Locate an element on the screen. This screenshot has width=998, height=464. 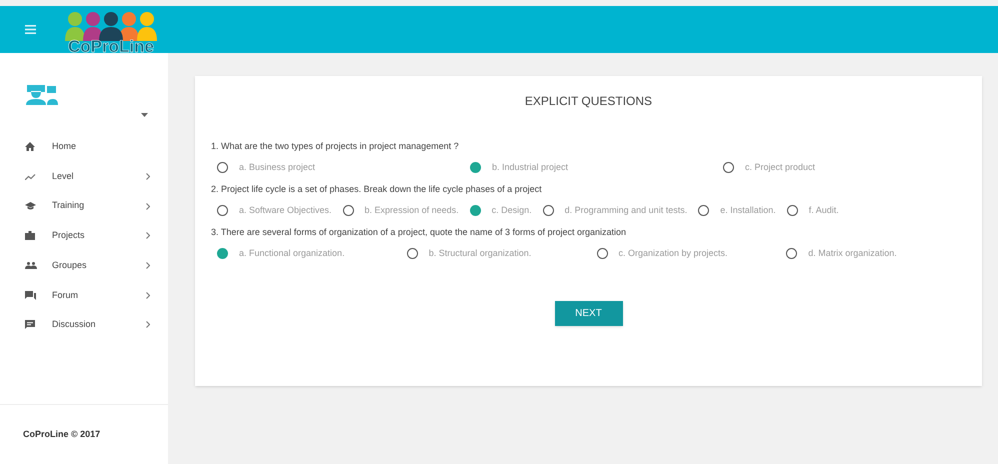
quiz-title: EXPLICIT QUESTIONS is located at coordinates (589, 101).